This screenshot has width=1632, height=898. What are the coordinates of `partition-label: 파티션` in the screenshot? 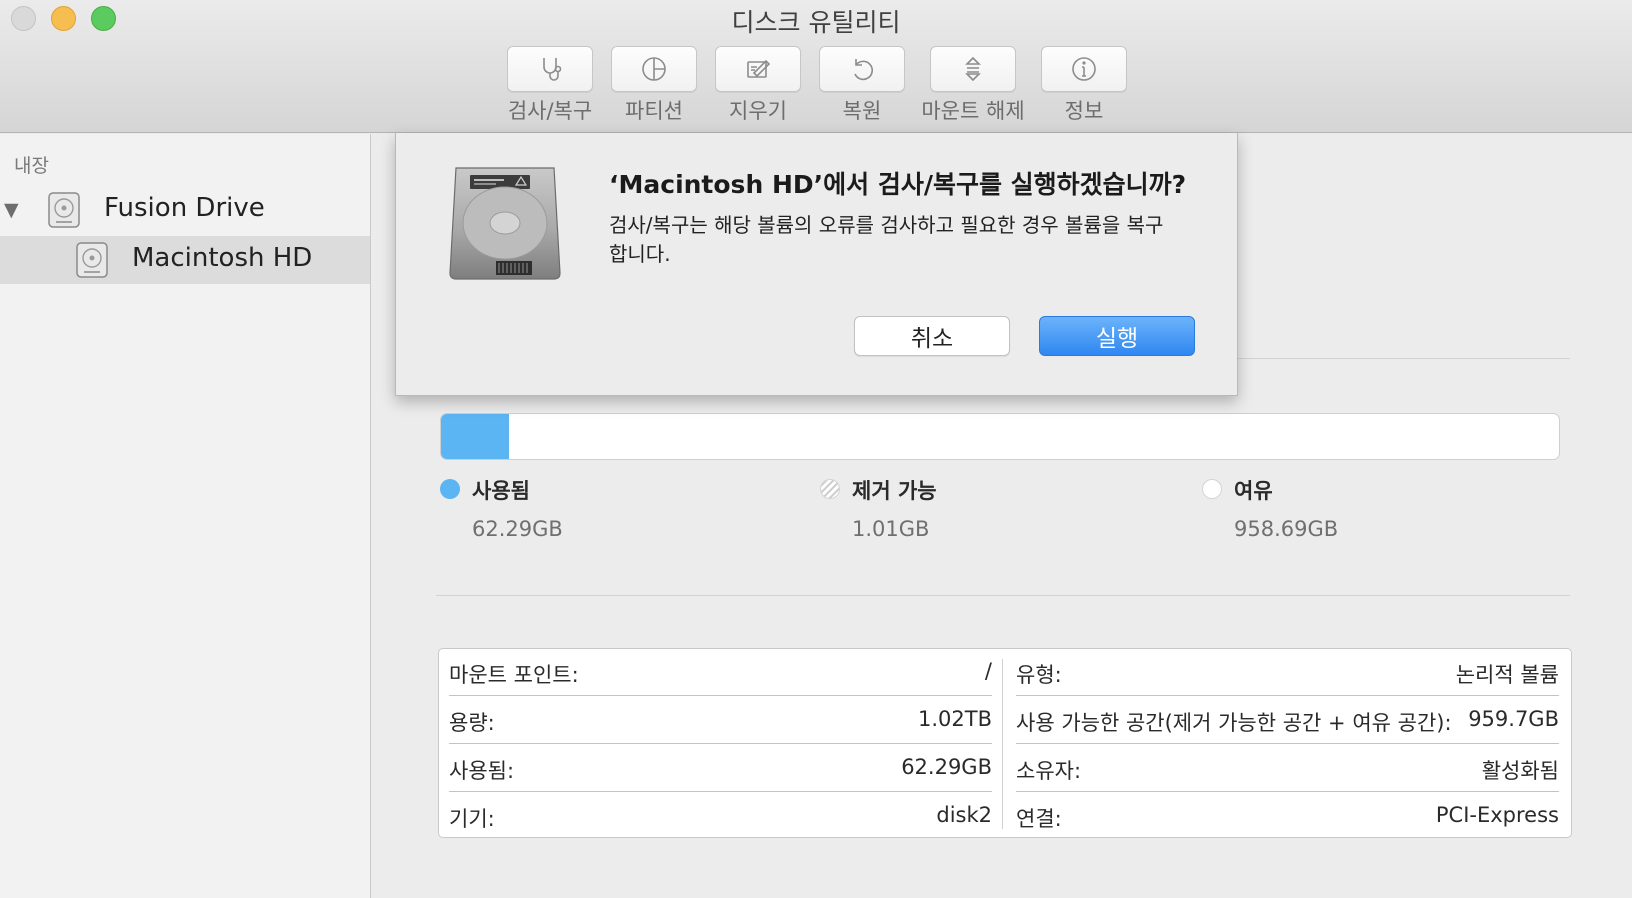 It's located at (654, 111).